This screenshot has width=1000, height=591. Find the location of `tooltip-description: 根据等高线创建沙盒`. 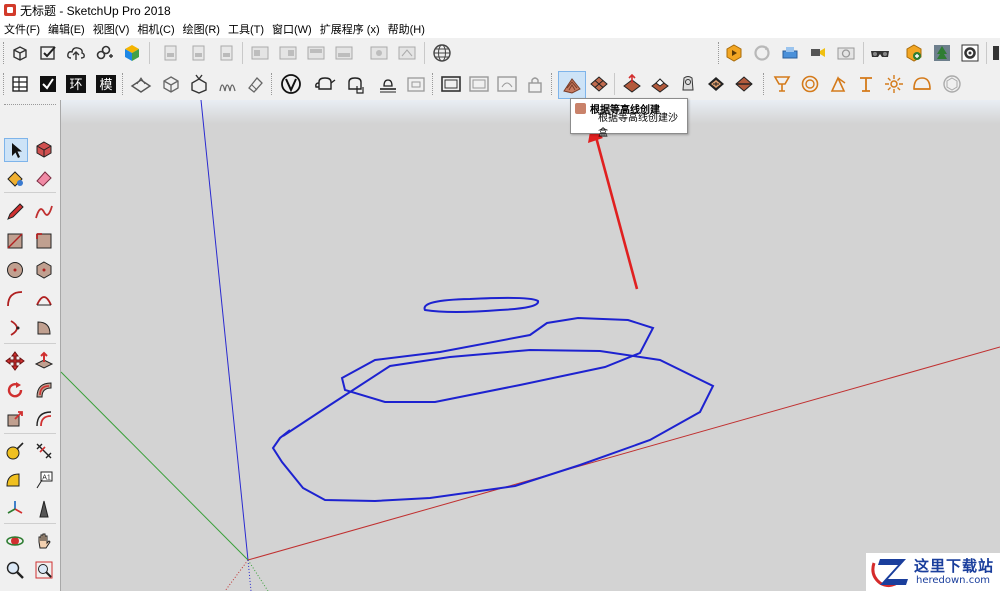

tooltip-description: 根据等高线创建沙盒 is located at coordinates (642, 126).